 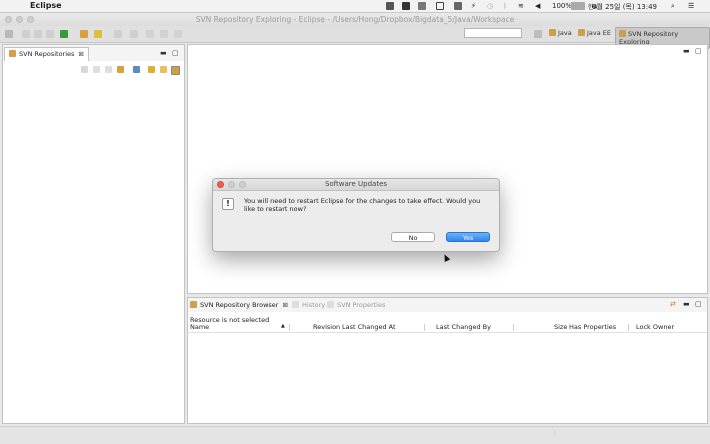 What do you see at coordinates (178, 34) in the screenshot?
I see `nav-dropdown-icon` at bounding box center [178, 34].